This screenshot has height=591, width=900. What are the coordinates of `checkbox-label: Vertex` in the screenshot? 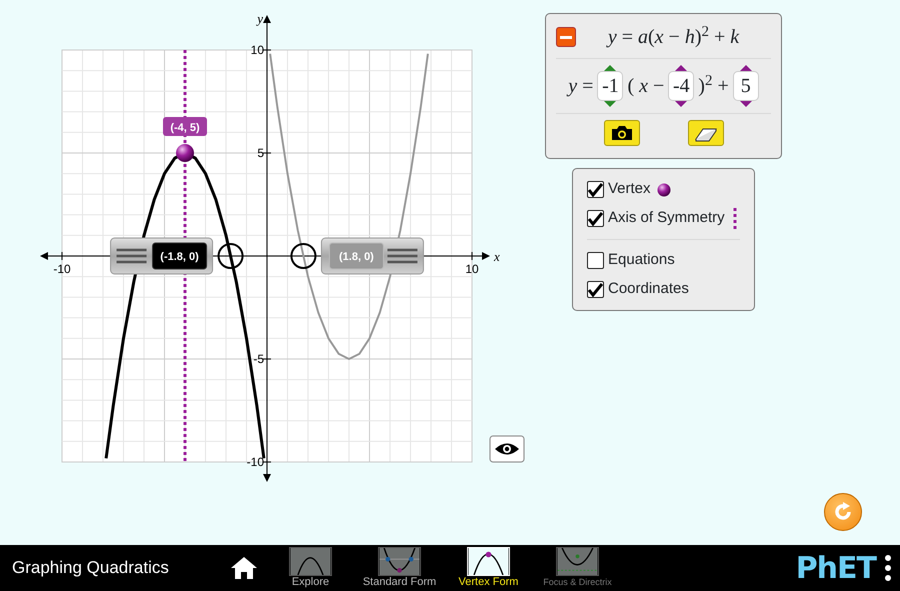 It's located at (629, 189).